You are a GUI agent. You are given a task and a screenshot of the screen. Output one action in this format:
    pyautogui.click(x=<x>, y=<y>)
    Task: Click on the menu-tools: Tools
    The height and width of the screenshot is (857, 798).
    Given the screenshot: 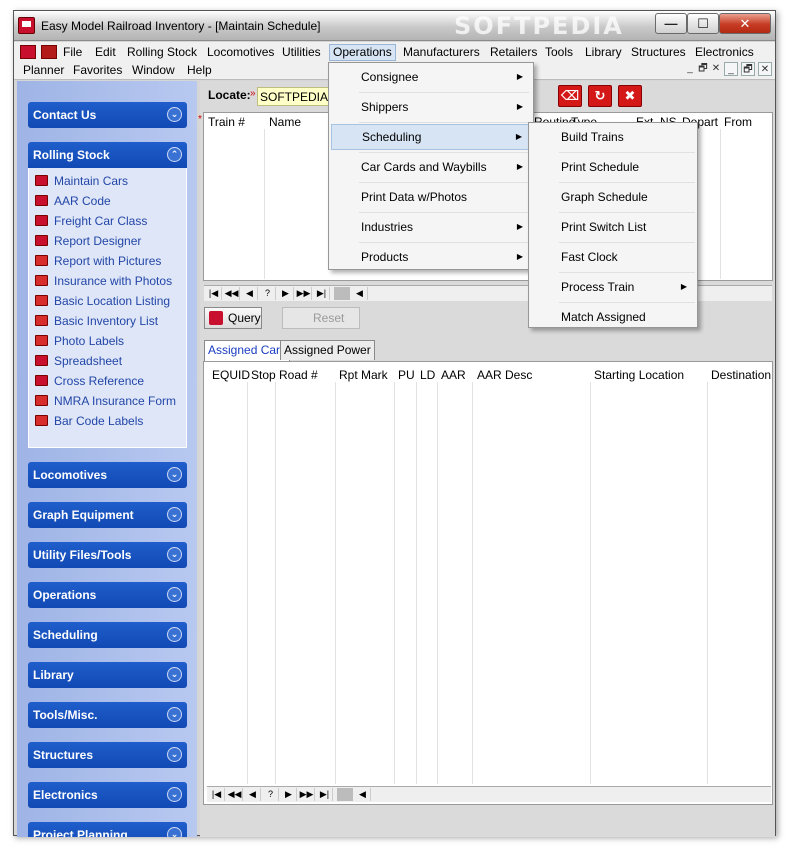 What is the action you would take?
    pyautogui.click(x=559, y=52)
    